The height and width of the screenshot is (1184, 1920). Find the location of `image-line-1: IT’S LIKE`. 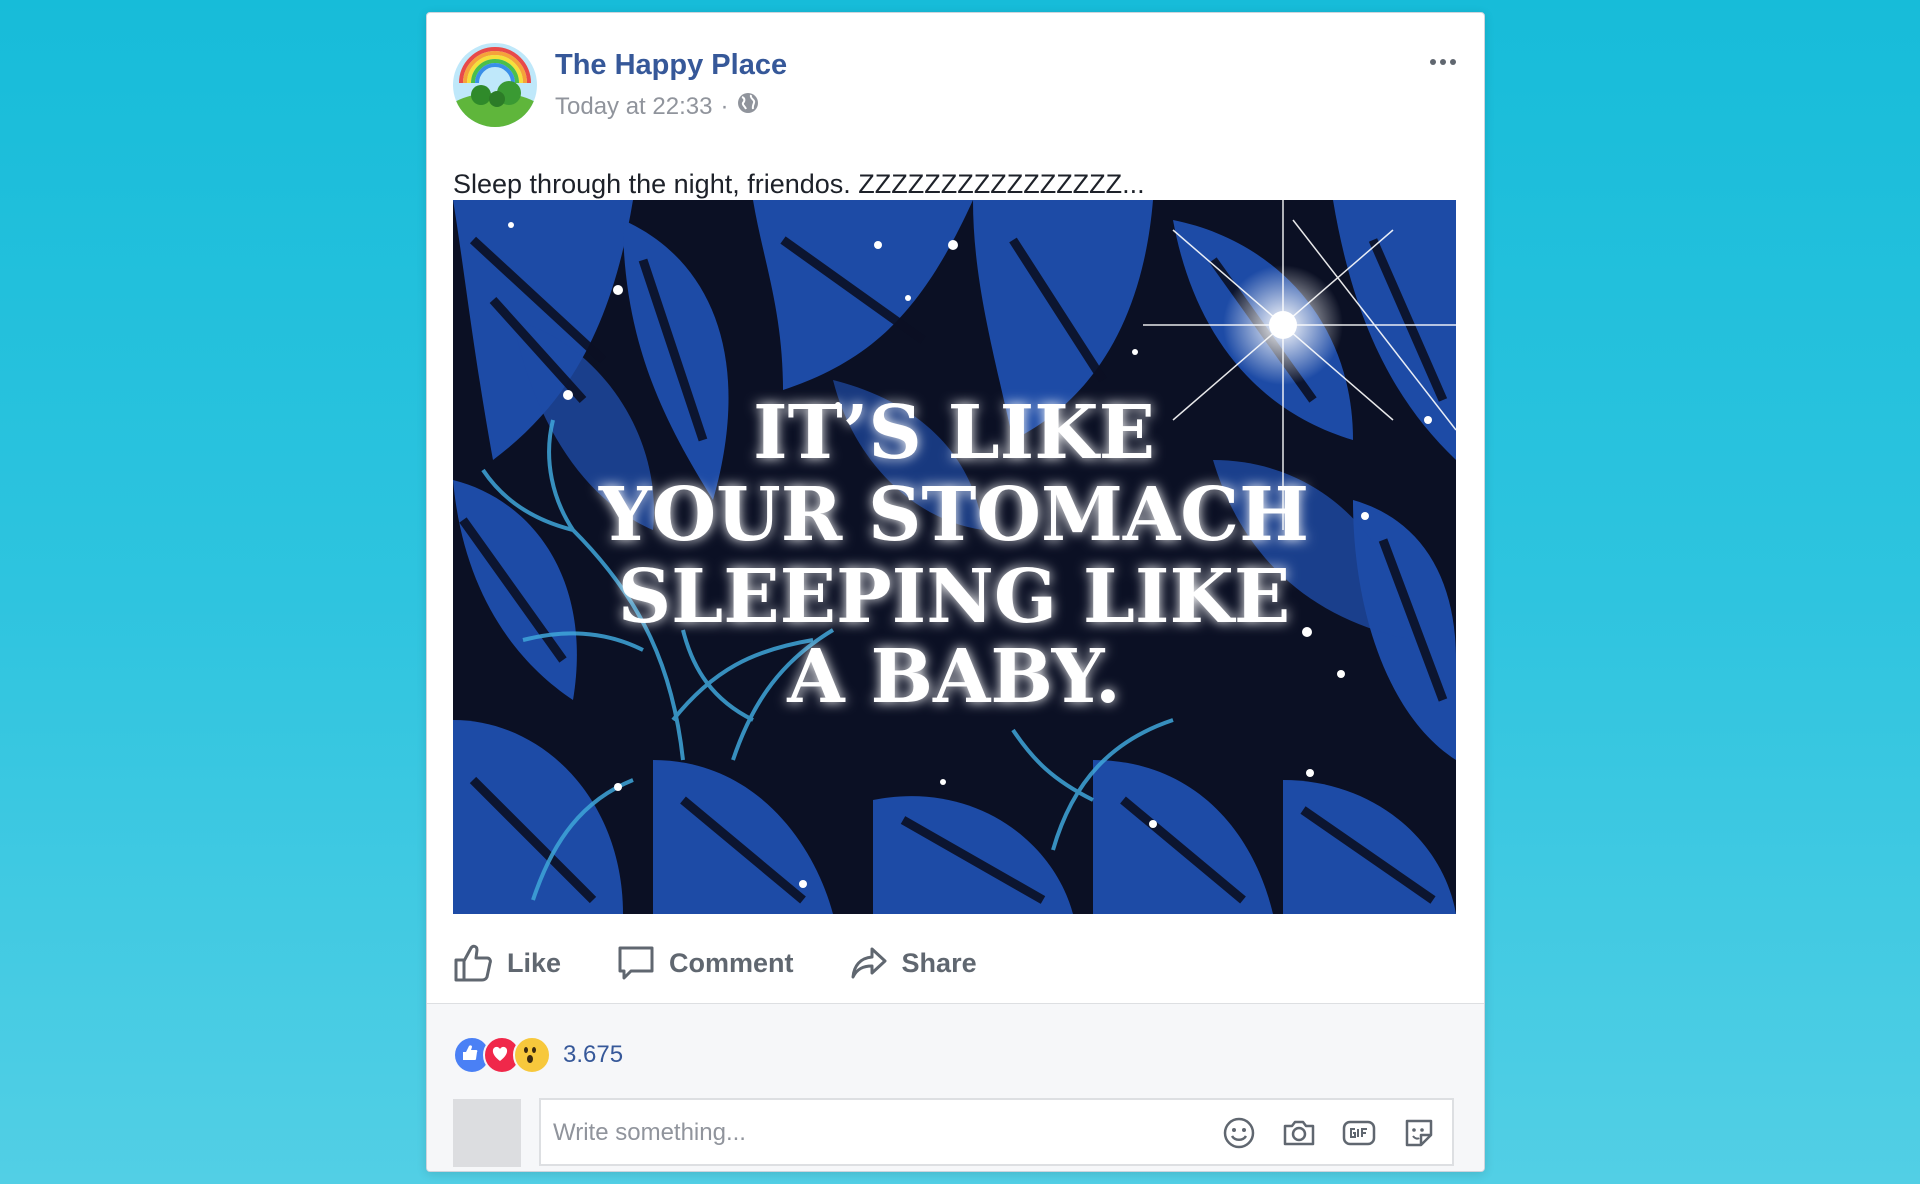

image-line-1: IT’S LIKE is located at coordinates (954, 433).